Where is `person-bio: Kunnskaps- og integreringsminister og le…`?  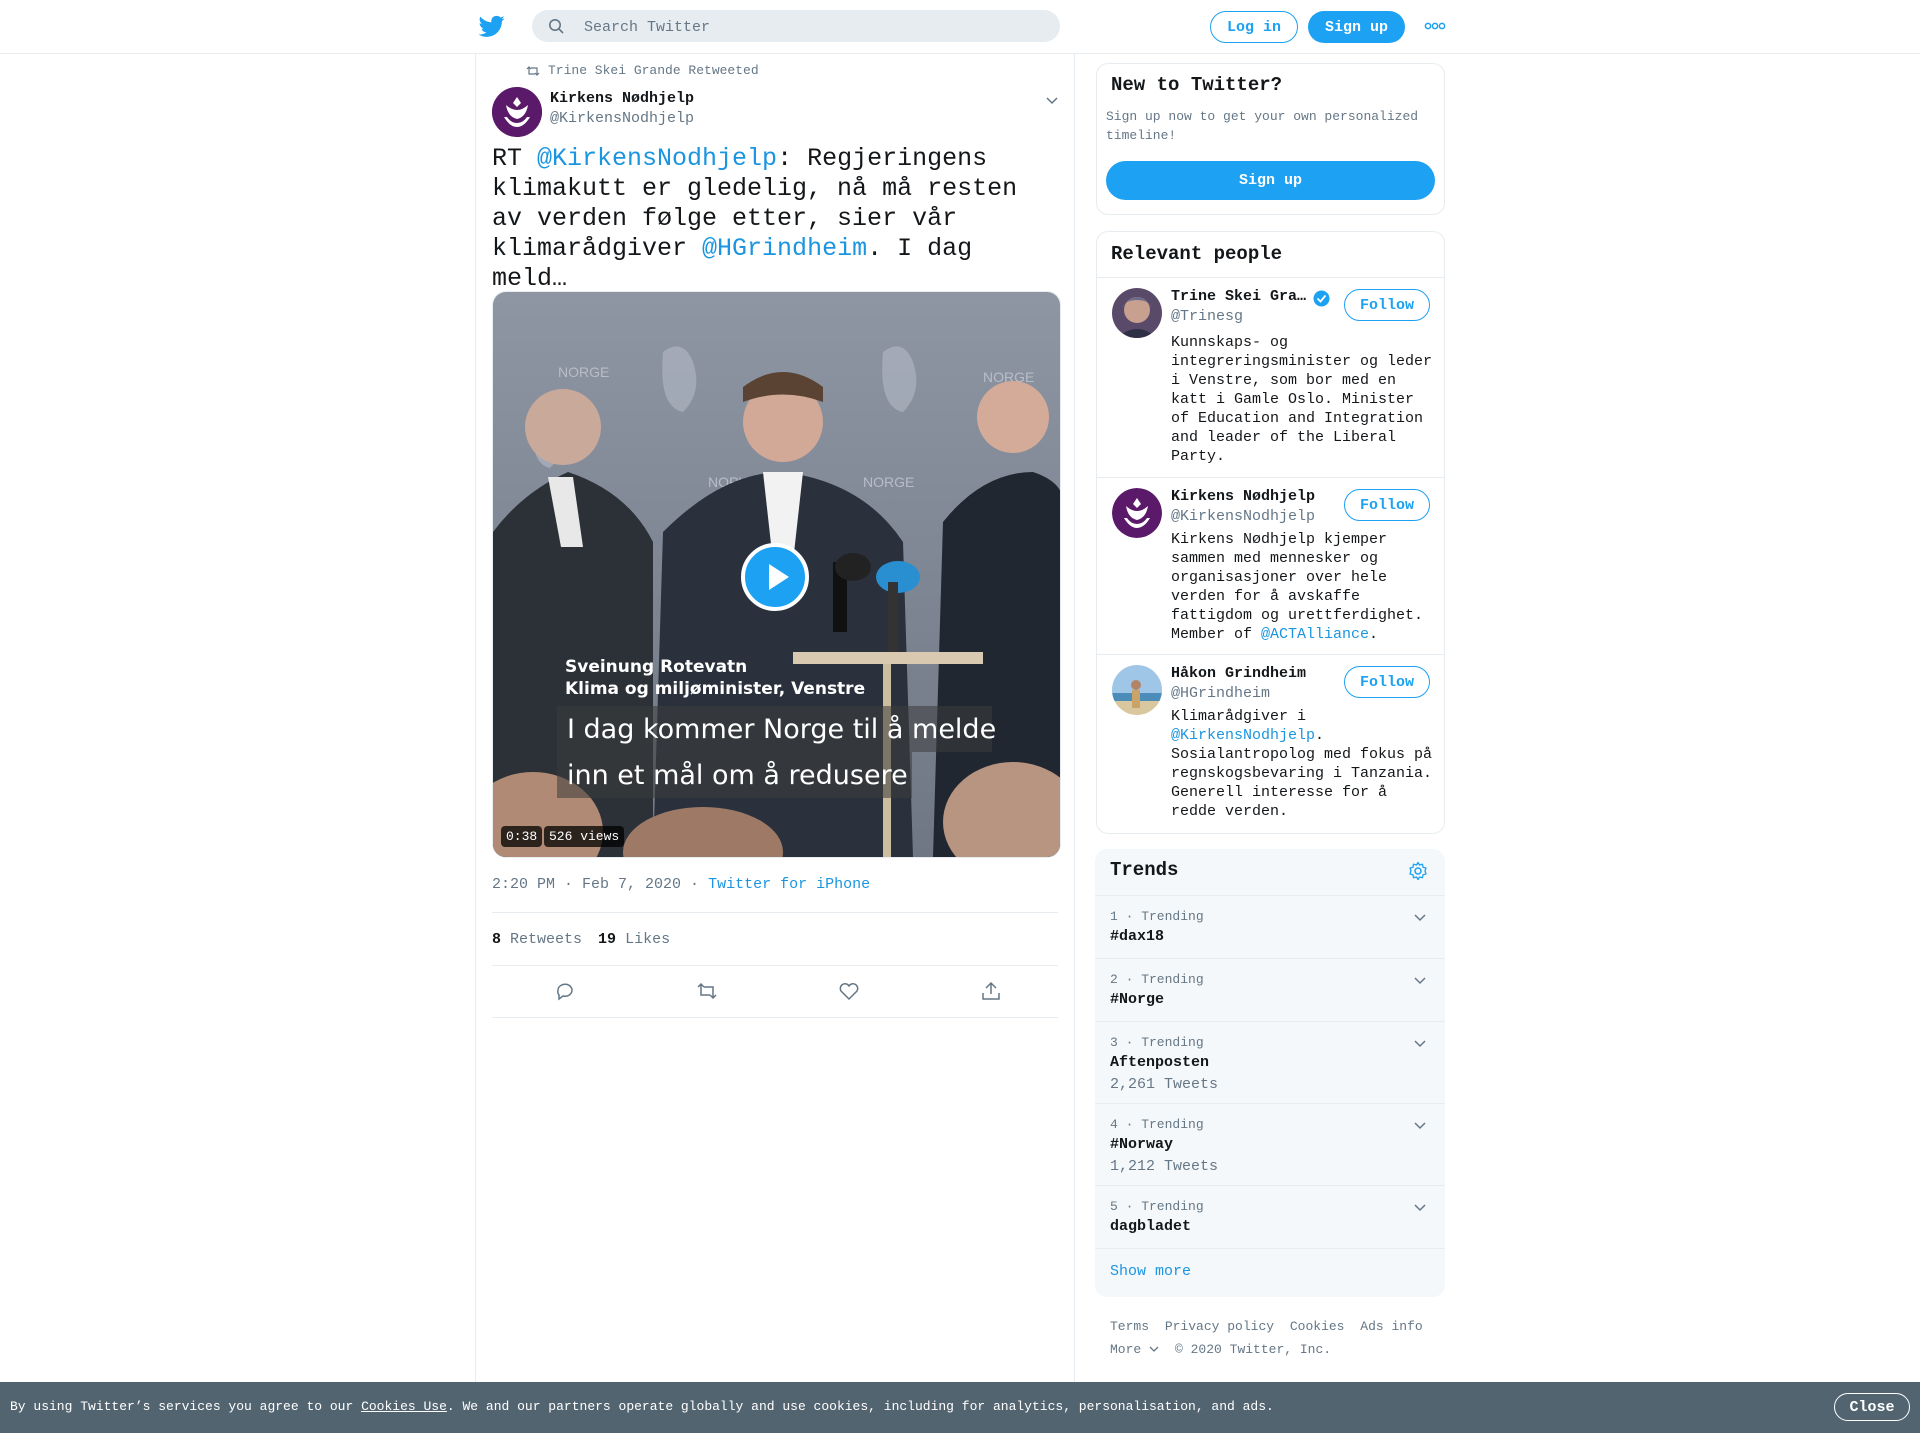
person-bio: Kunnskaps- og integreringsminister og le… is located at coordinates (1302, 399).